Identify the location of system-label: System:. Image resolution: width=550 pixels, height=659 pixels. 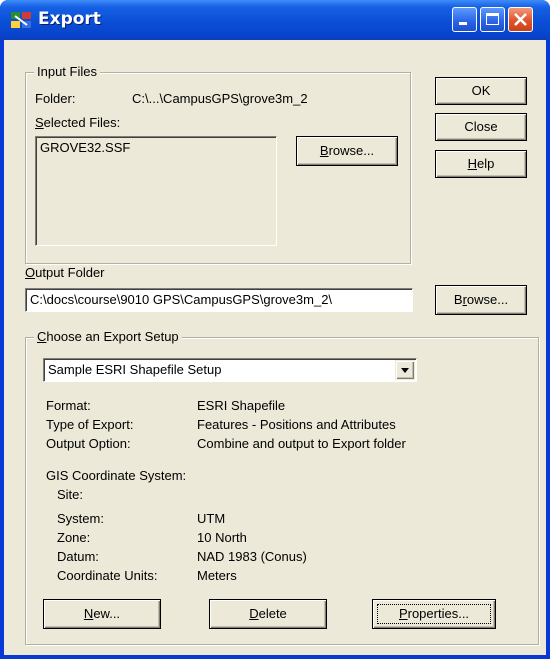
(80, 518).